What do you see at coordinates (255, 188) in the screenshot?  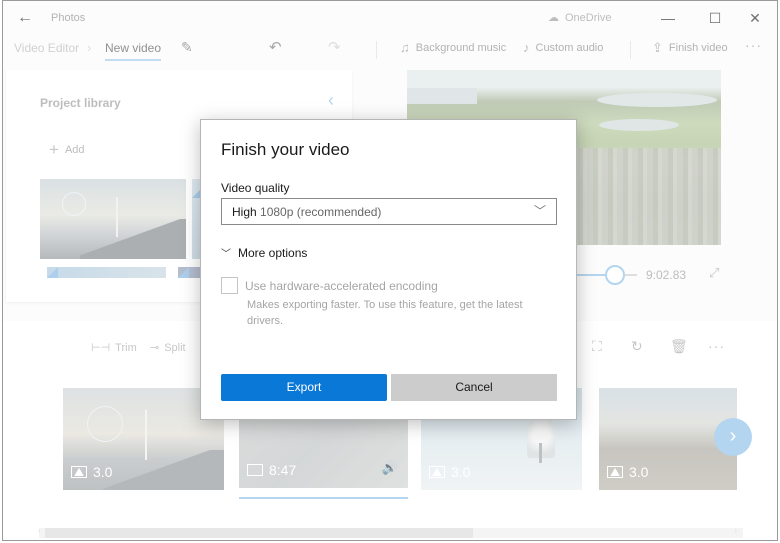 I see `video-quality-label: Video quality` at bounding box center [255, 188].